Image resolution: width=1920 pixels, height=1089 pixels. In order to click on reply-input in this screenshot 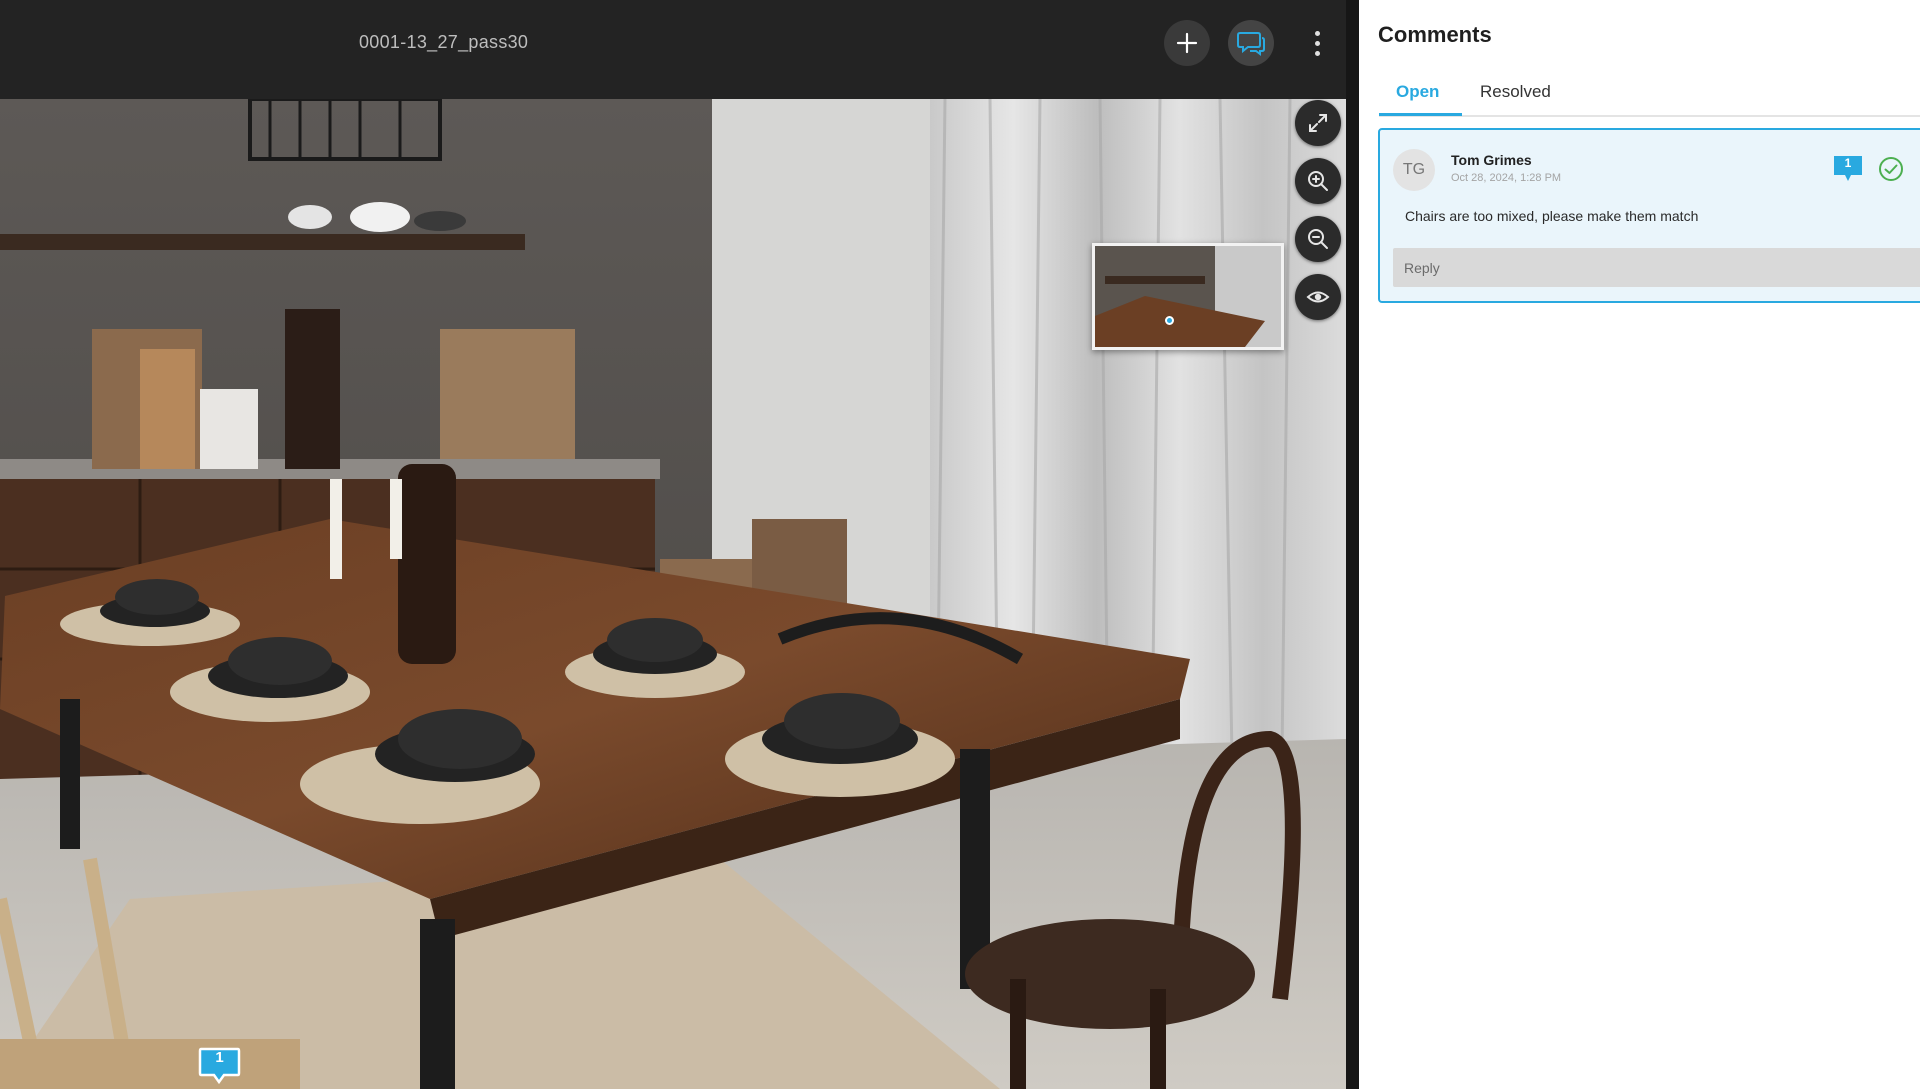, I will do `click(1656, 267)`.